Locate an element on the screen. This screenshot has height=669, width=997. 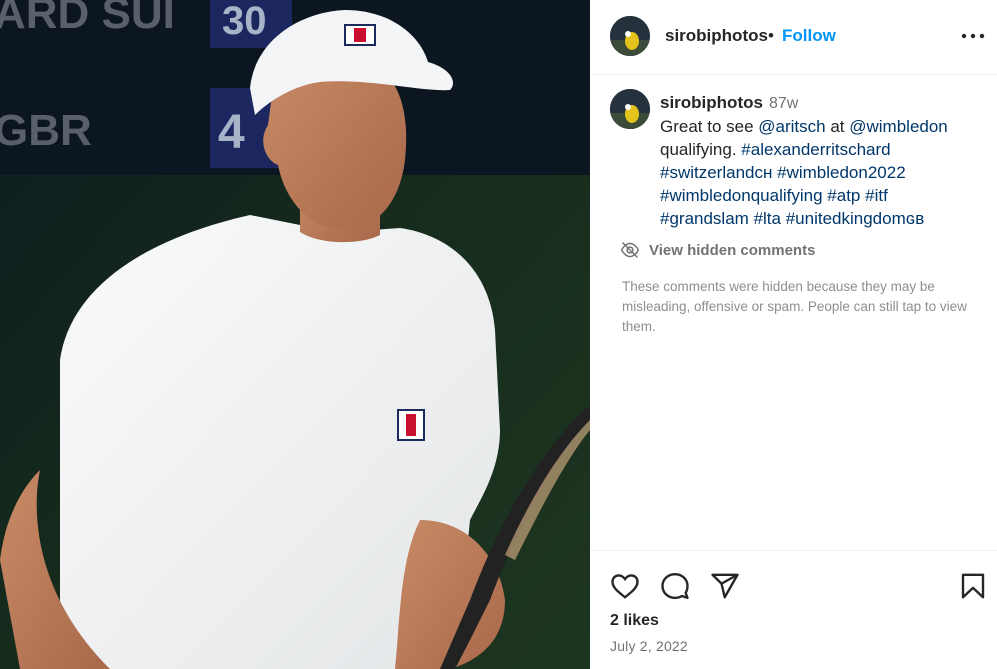
eye-off-icon is located at coordinates (630, 250).